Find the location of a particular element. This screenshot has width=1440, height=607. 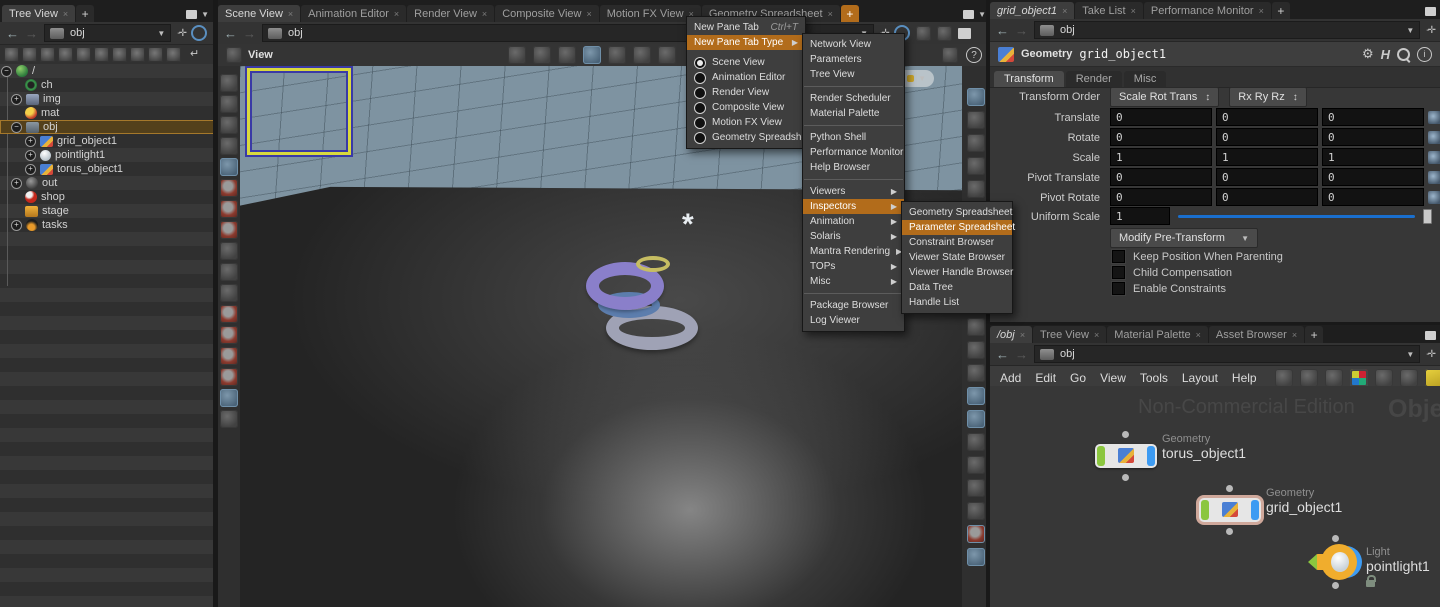

collapse-all-icon: ↵ is located at coordinates (194, 53).